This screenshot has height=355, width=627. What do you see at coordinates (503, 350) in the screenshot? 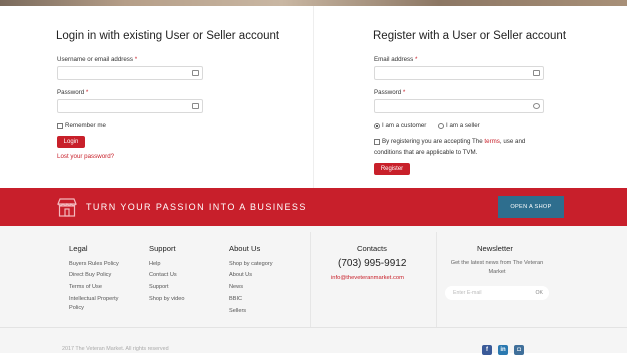
I see `linkedin-icon: in` at bounding box center [503, 350].